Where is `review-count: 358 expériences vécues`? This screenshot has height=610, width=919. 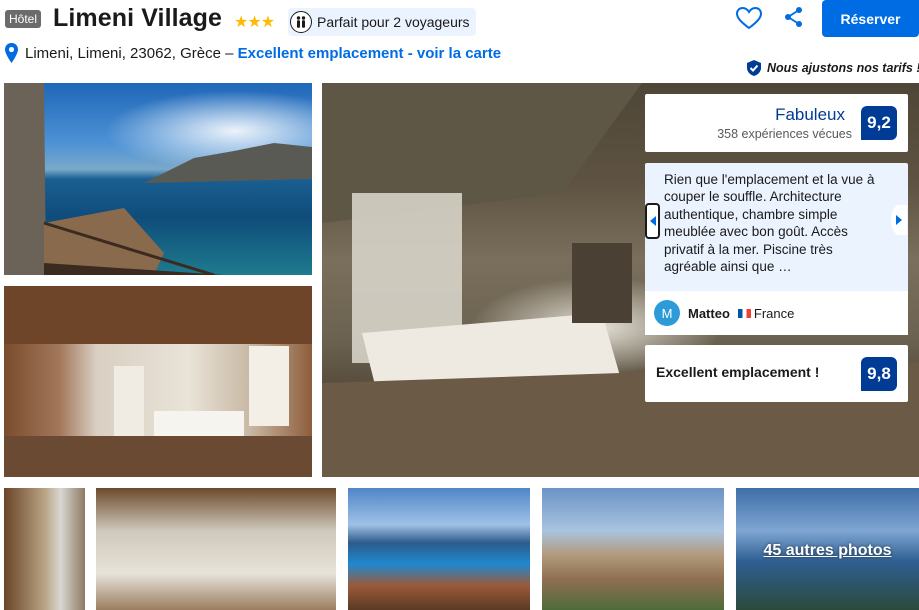 review-count: 358 expériences vécues is located at coordinates (784, 134).